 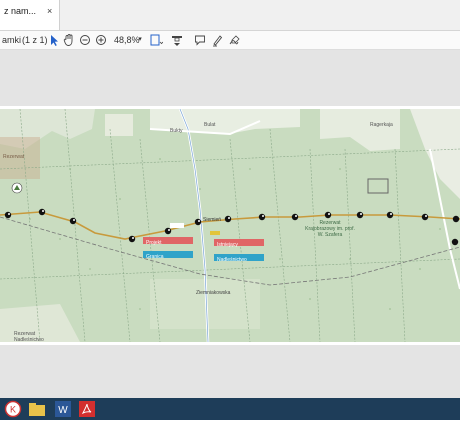 I want to click on explorer-icon, so click(x=37, y=409).